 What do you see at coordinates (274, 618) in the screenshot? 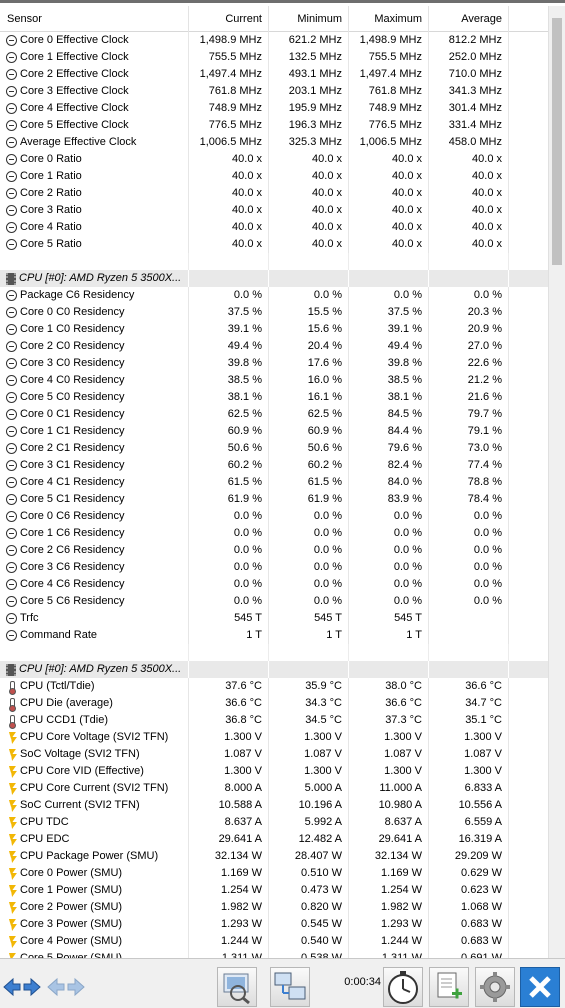
I see `sensor-row: Trfc 545 T 545 T 545 T` at bounding box center [274, 618].